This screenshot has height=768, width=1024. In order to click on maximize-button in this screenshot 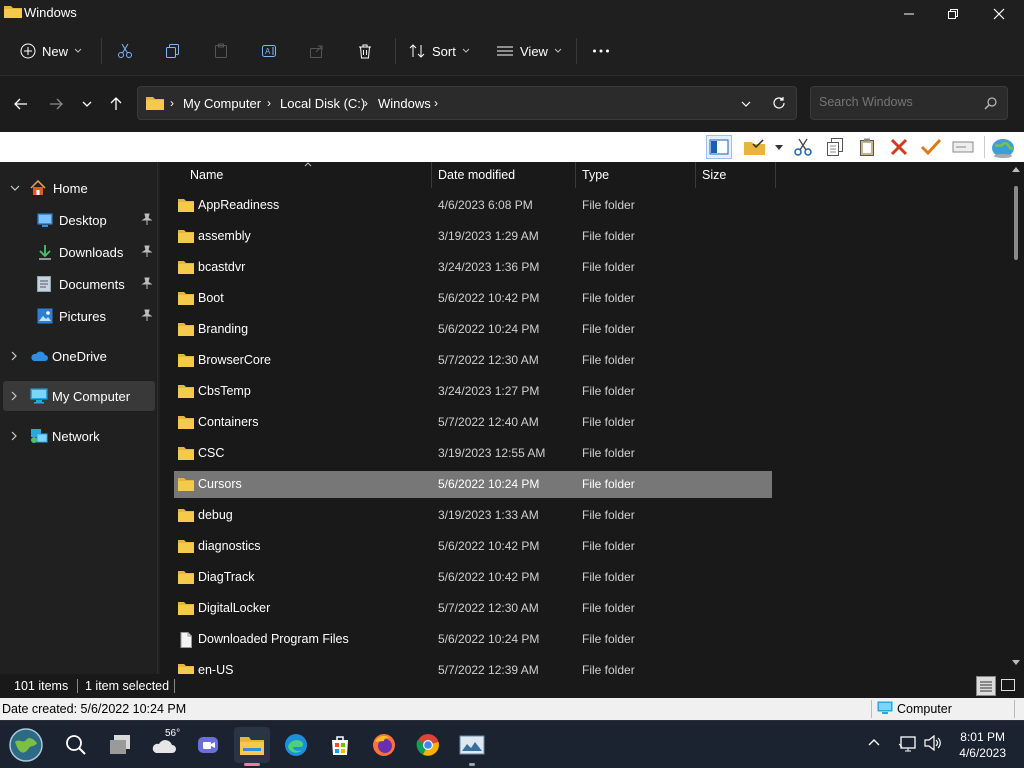, I will do `click(953, 14)`.